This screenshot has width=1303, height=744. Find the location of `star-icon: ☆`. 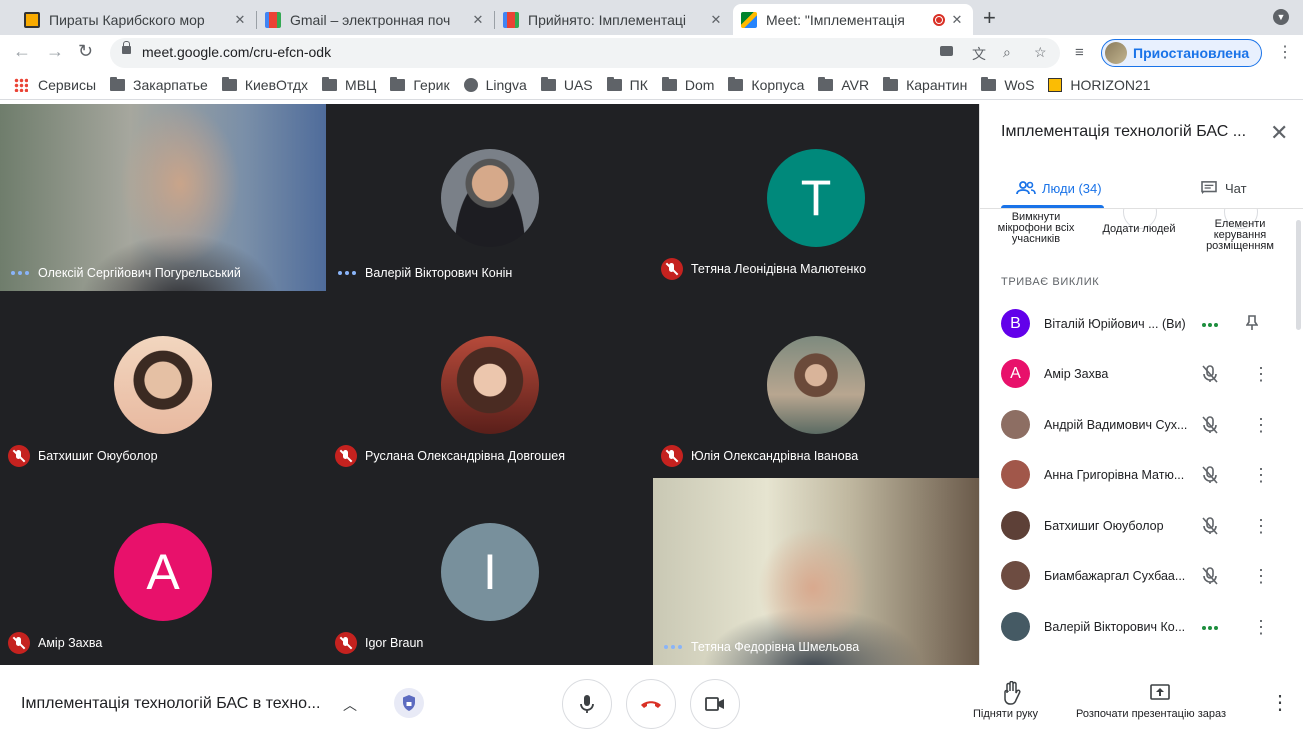

star-icon: ☆ is located at coordinates (1040, 52).